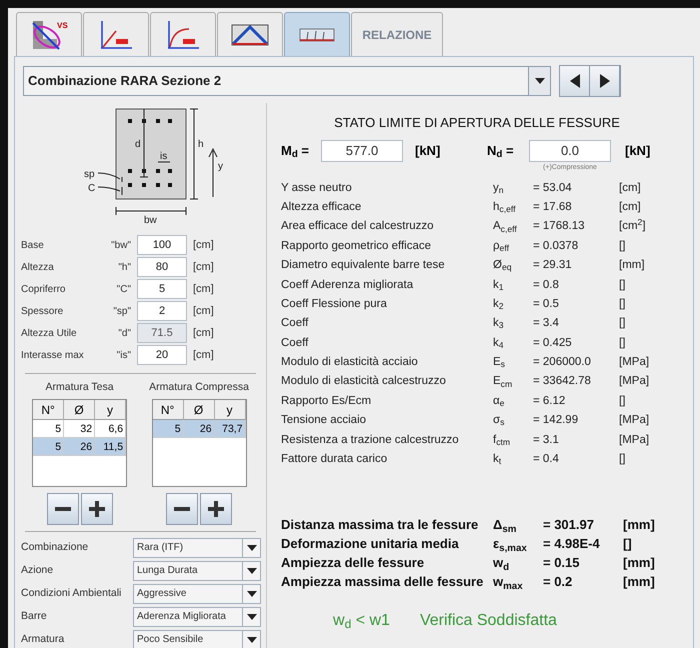  I want to click on next-button, so click(605, 81).